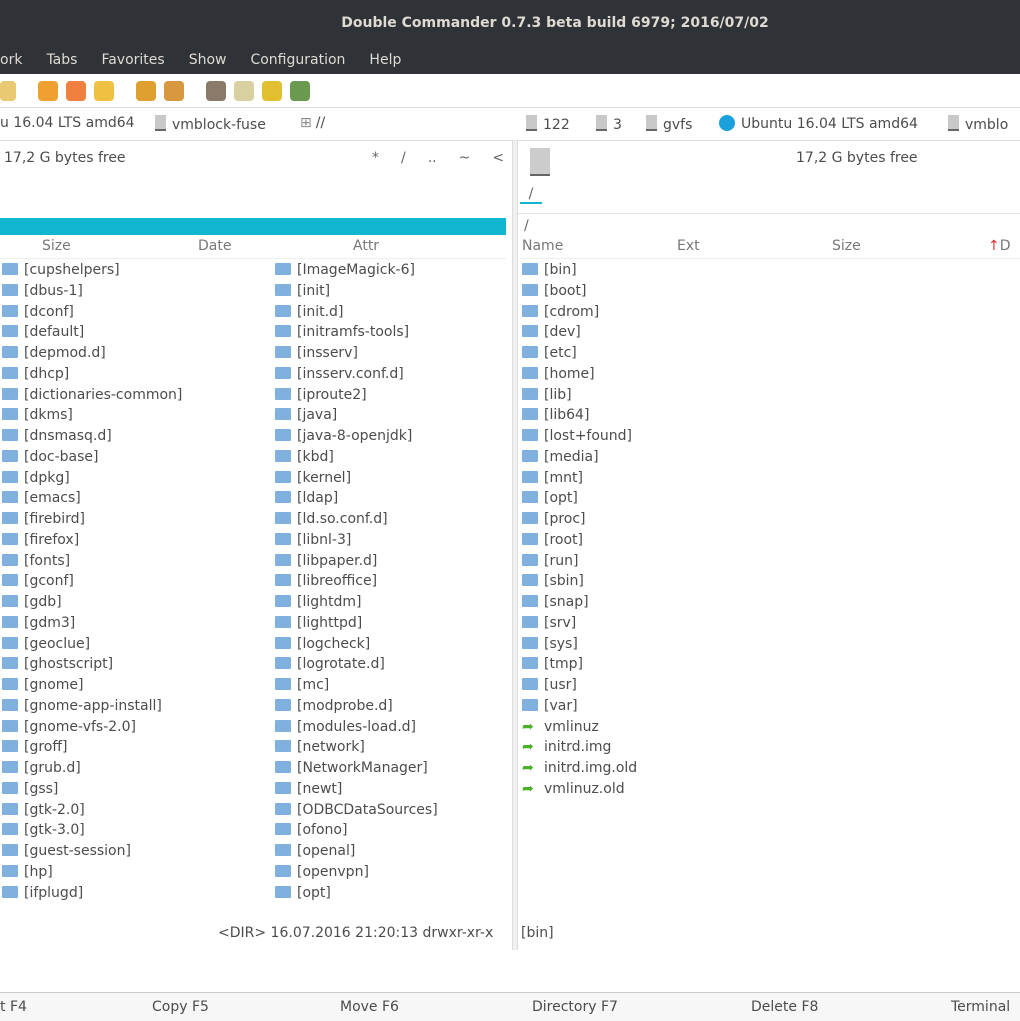 The height and width of the screenshot is (1021, 1020). I want to click on folder-item: [openvpn], so click(322, 872).